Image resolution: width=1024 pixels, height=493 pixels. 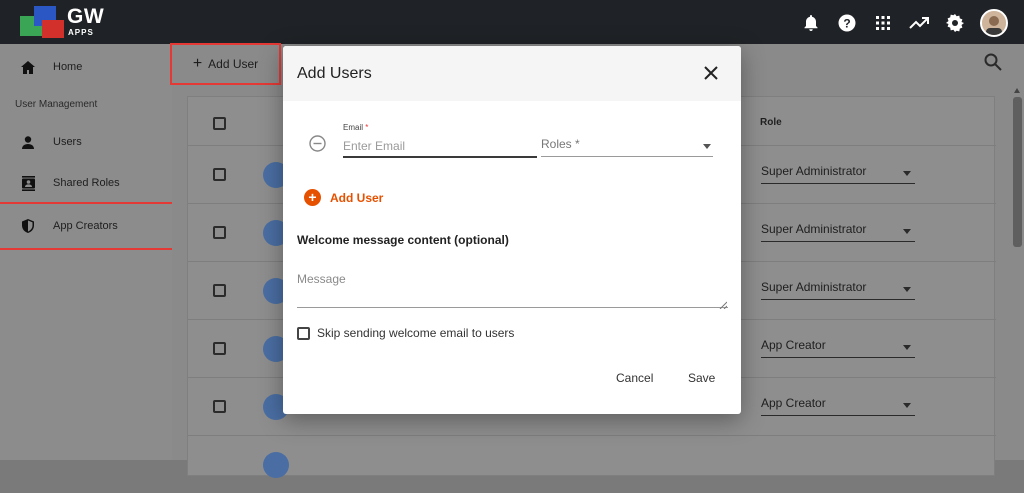 I want to click on required-mark: *, so click(x=367, y=127).